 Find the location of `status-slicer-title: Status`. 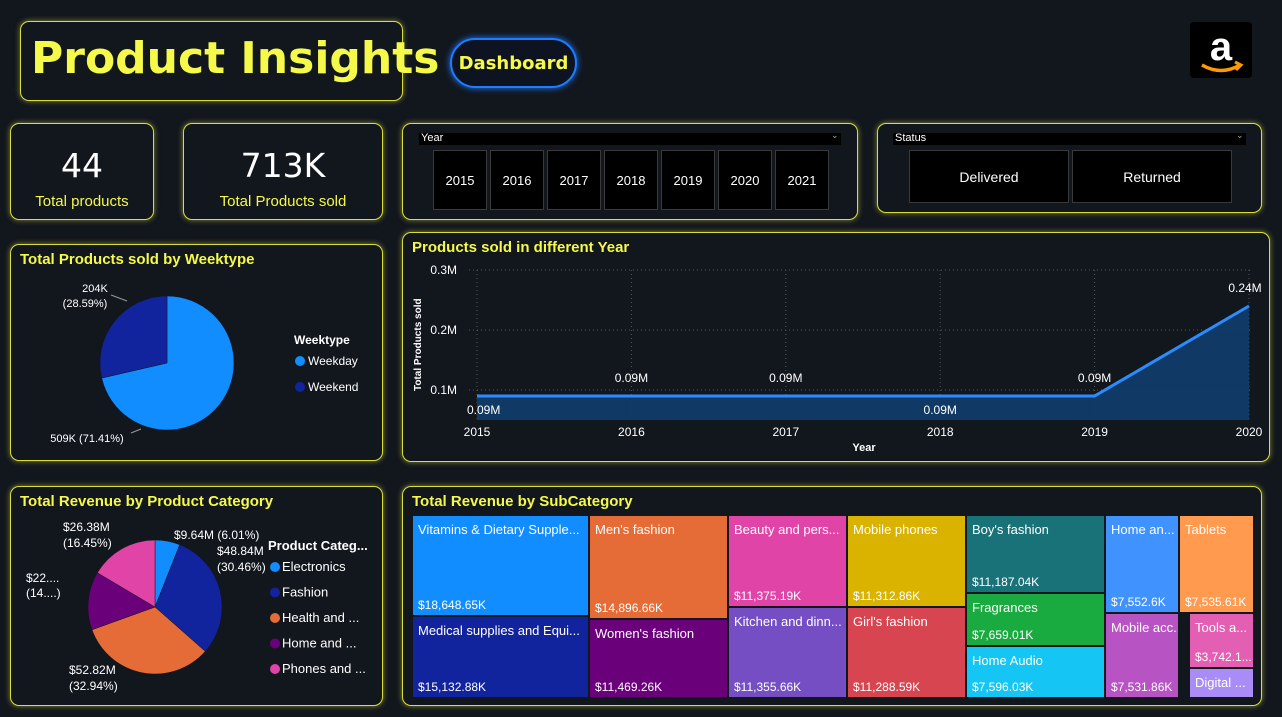

status-slicer-title: Status is located at coordinates (911, 138).